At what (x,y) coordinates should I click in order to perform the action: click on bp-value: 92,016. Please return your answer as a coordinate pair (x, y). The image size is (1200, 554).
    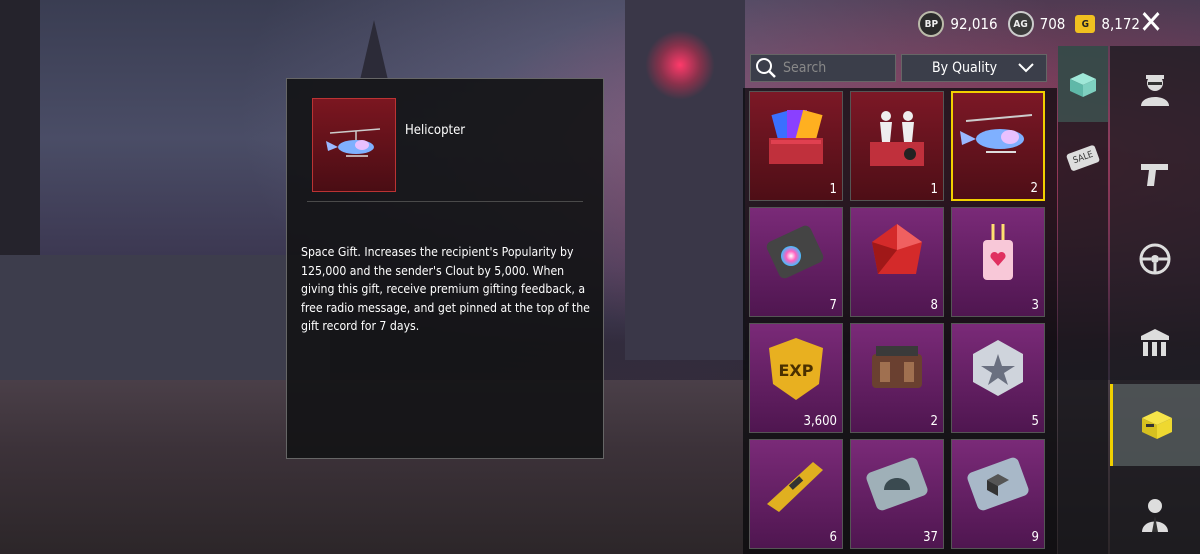
    Looking at the image, I should click on (974, 24).